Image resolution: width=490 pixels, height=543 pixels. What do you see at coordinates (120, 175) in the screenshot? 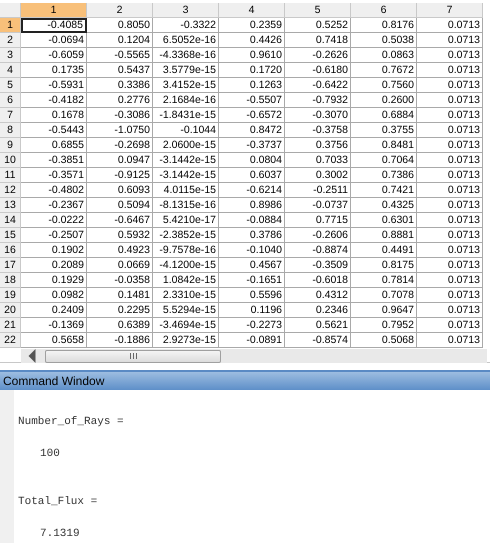
I see `table-cell: -0.9125` at bounding box center [120, 175].